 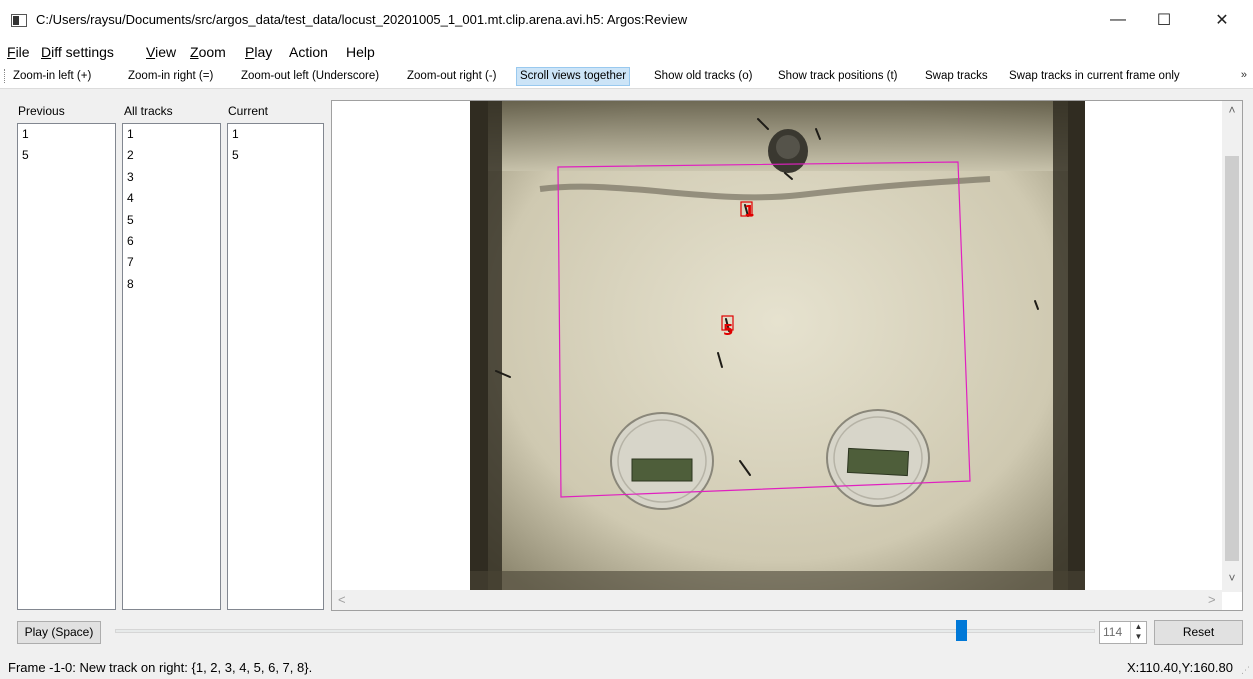 What do you see at coordinates (161, 52) in the screenshot?
I see `menu-view: View` at bounding box center [161, 52].